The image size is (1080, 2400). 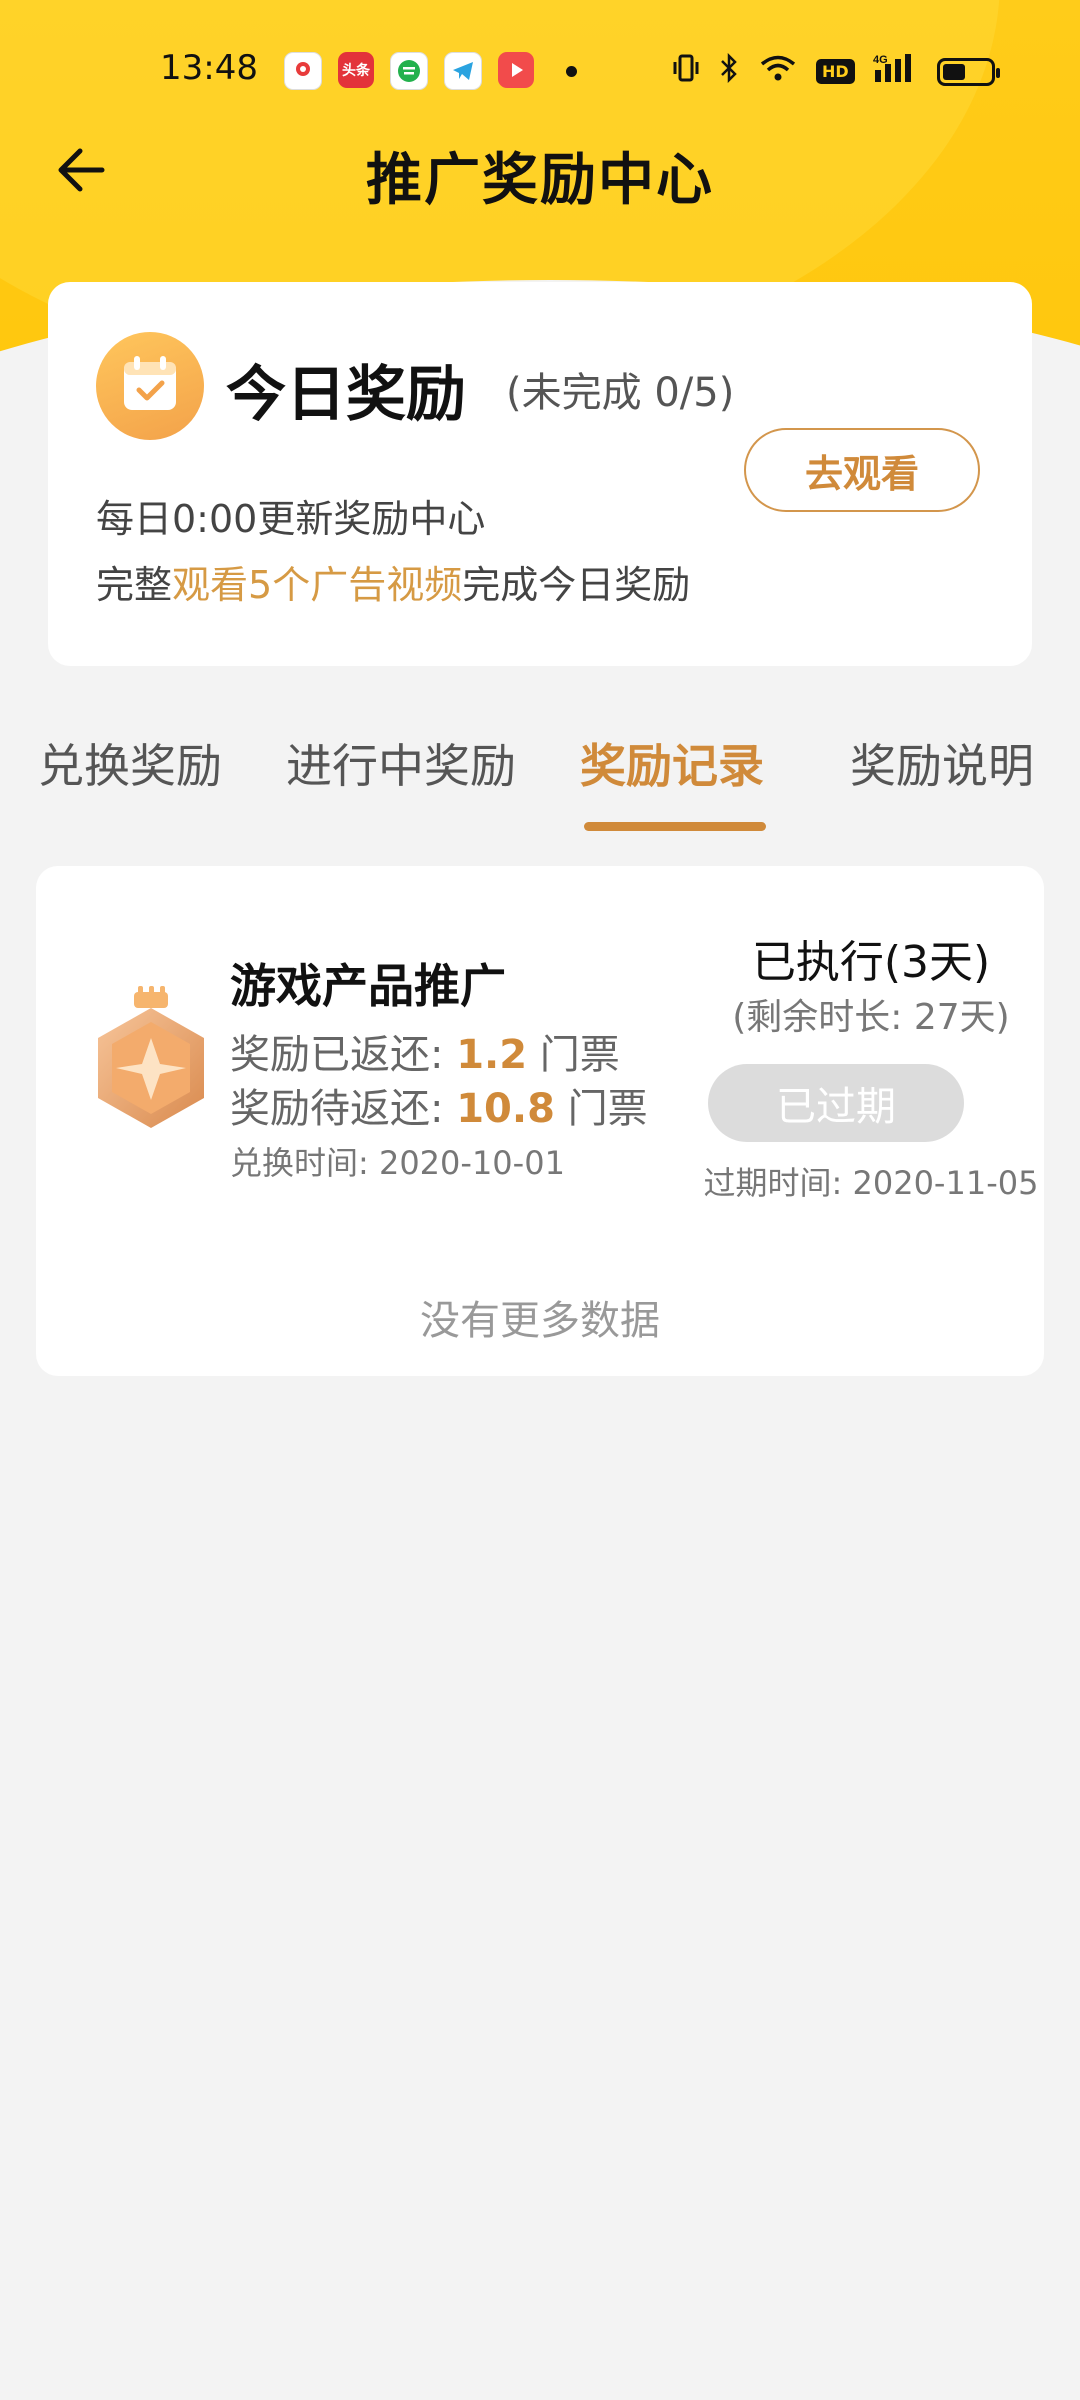 What do you see at coordinates (134, 585) in the screenshot?
I see `task-info-prefix: 完整` at bounding box center [134, 585].